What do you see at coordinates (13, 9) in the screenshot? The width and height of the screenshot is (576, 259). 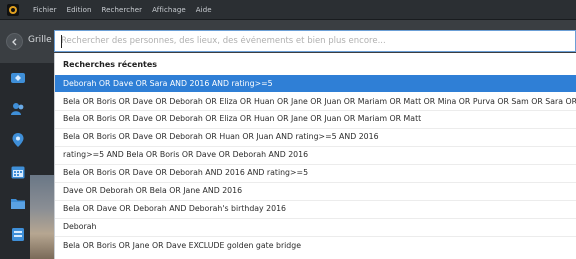 I see `app-logo-icon` at bounding box center [13, 9].